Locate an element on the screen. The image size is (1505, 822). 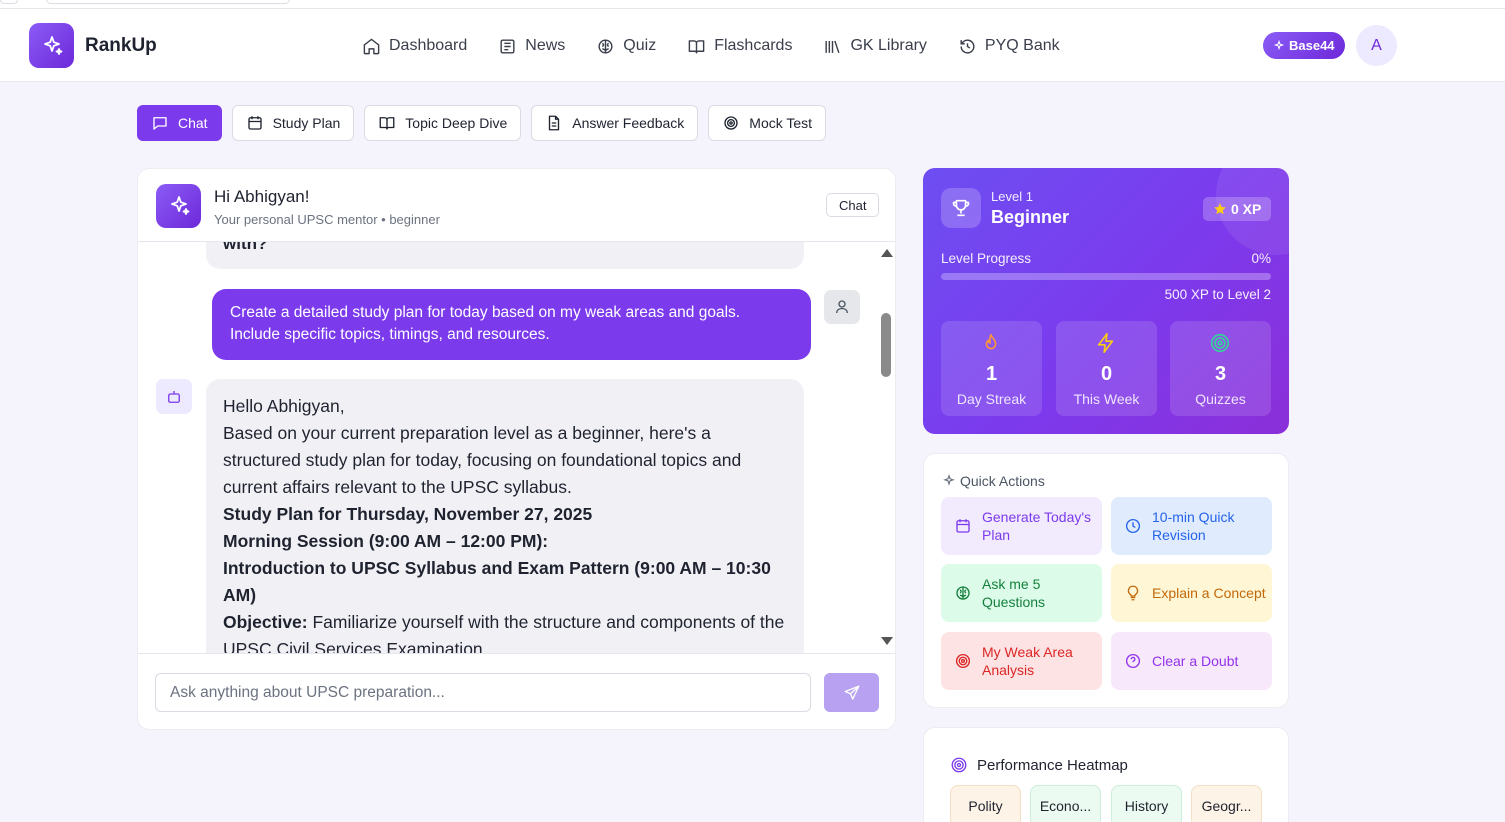
stat-day-streak: 1 Day Streak is located at coordinates (991, 368).